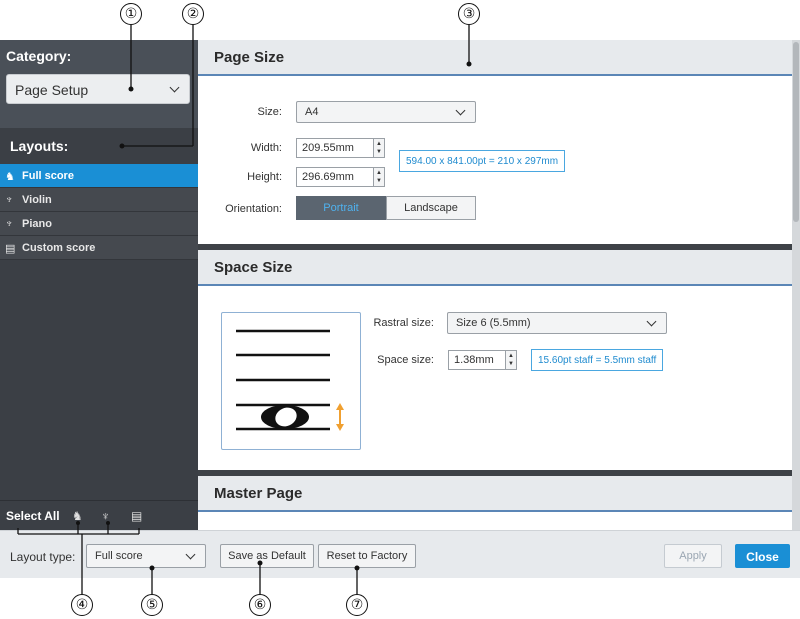 This screenshot has width=800, height=619. Describe the element at coordinates (266, 148) in the screenshot. I see `width-label: Width:` at that location.